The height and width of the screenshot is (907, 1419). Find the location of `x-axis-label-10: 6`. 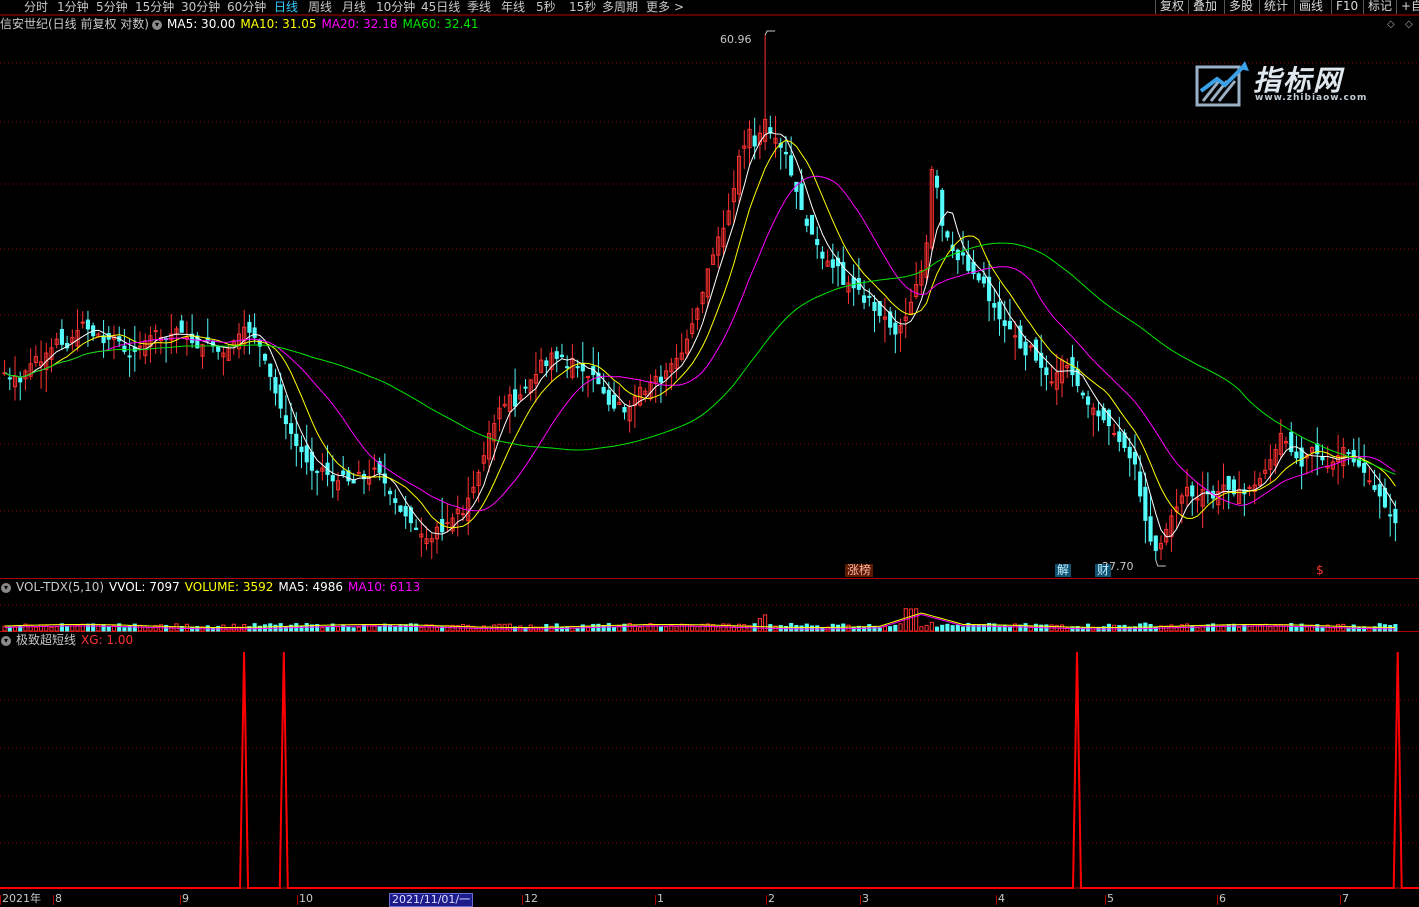

x-axis-label-10: 6 is located at coordinates (1222, 898).